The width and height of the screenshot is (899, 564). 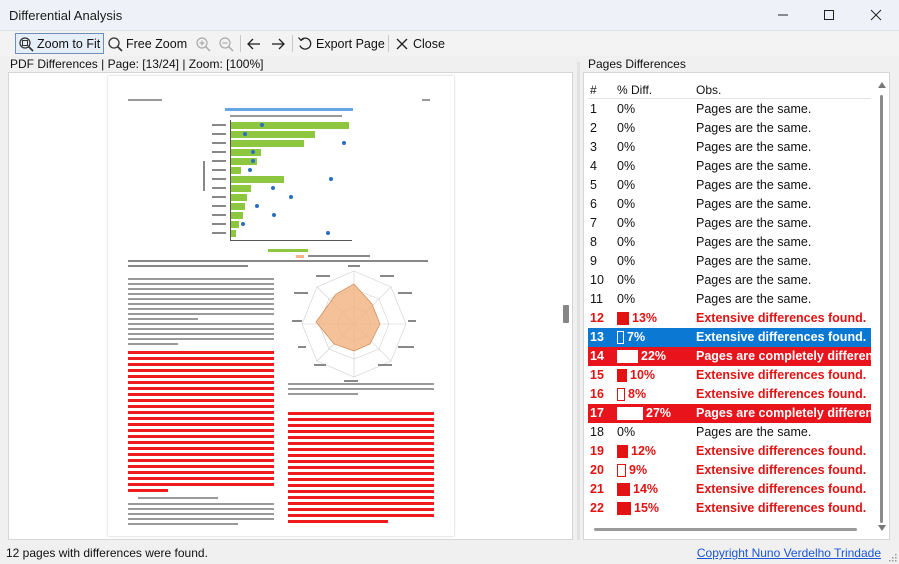 I want to click on table-row: 21 14% Extensive differences found., so click(x=729, y=489).